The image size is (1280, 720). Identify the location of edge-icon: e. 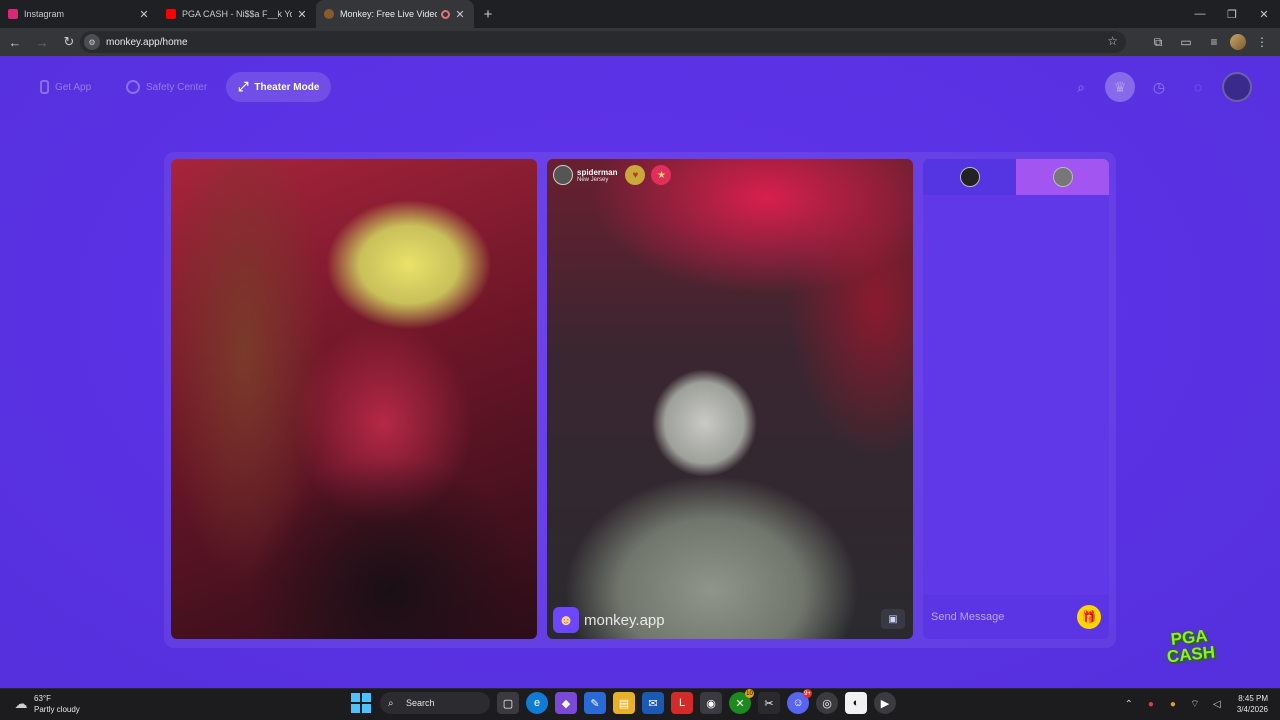
(537, 703).